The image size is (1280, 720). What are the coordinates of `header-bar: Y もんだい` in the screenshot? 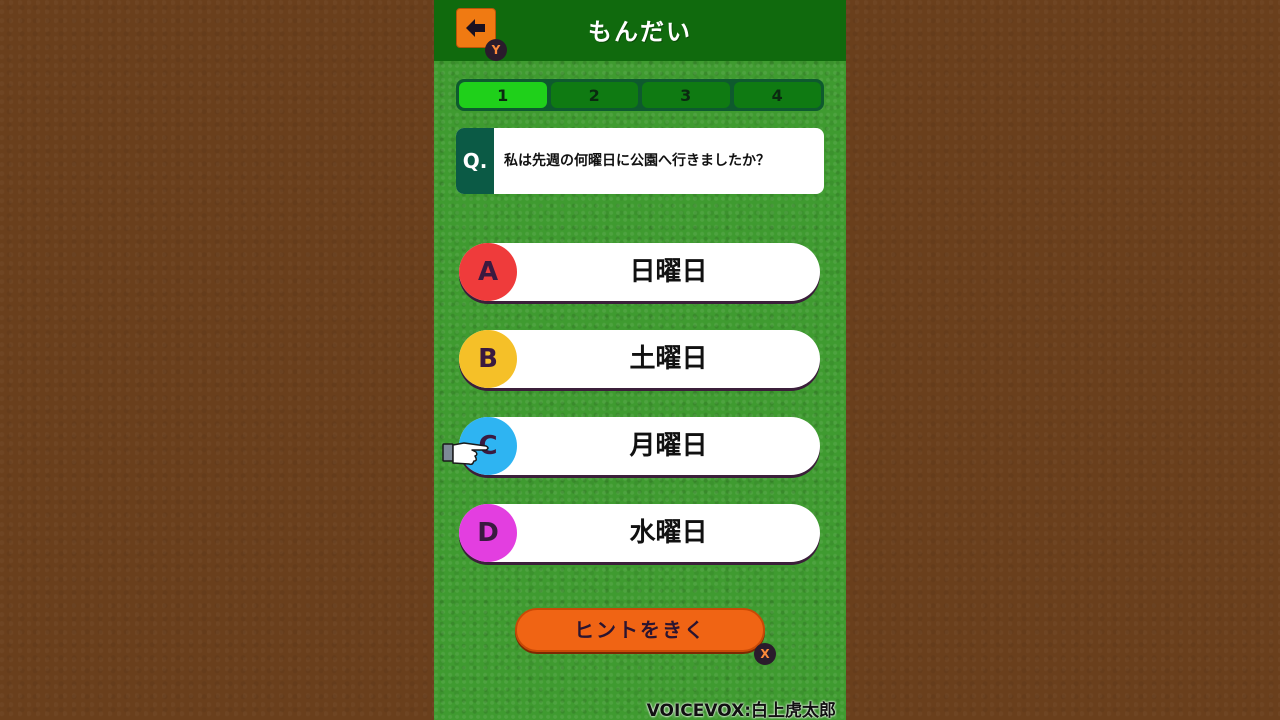 It's located at (640, 30).